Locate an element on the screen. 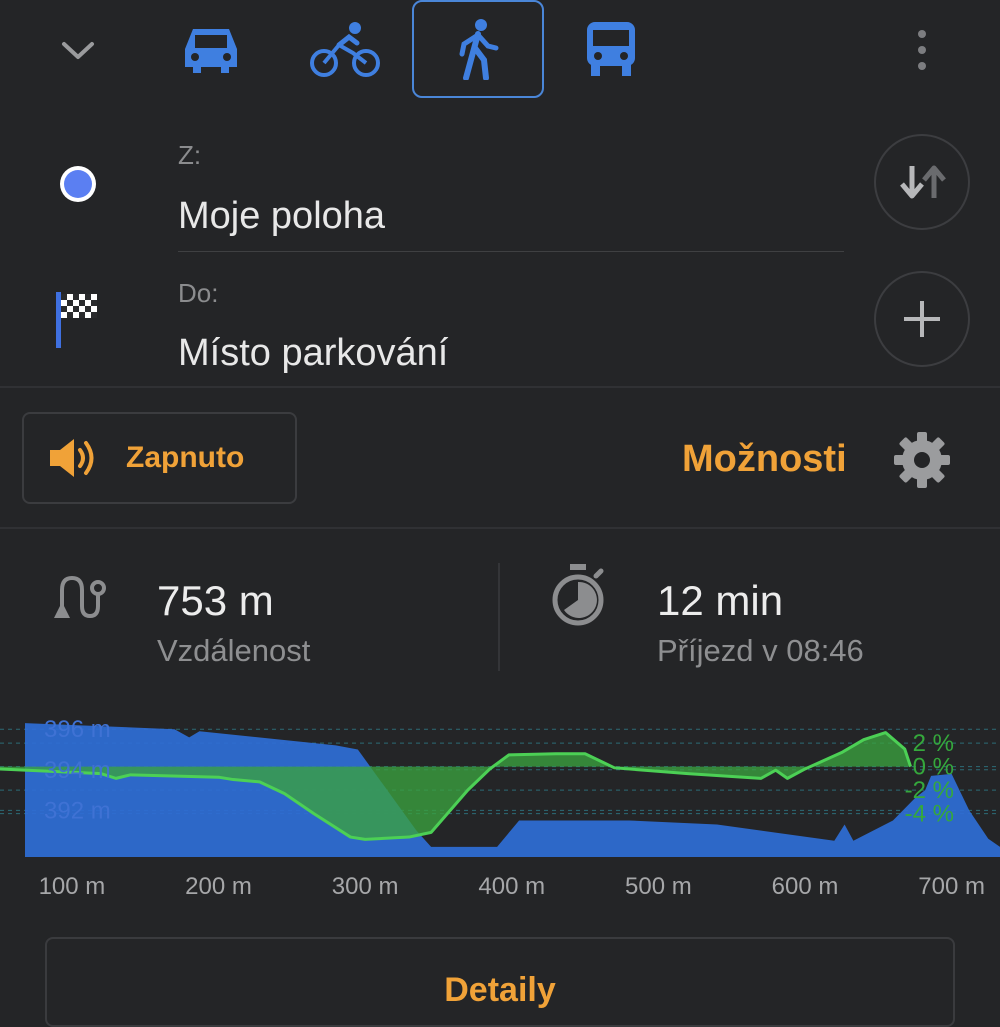 This screenshot has width=1000, height=1027. swap-arrows-icon is located at coordinates (923, 182).